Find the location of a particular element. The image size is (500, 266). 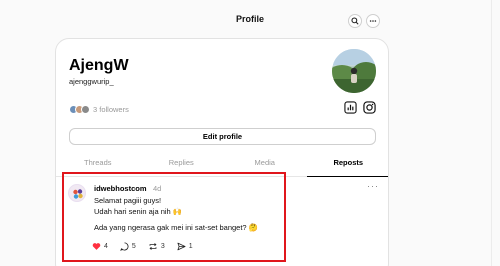

share-count: 1 is located at coordinates (190, 246).